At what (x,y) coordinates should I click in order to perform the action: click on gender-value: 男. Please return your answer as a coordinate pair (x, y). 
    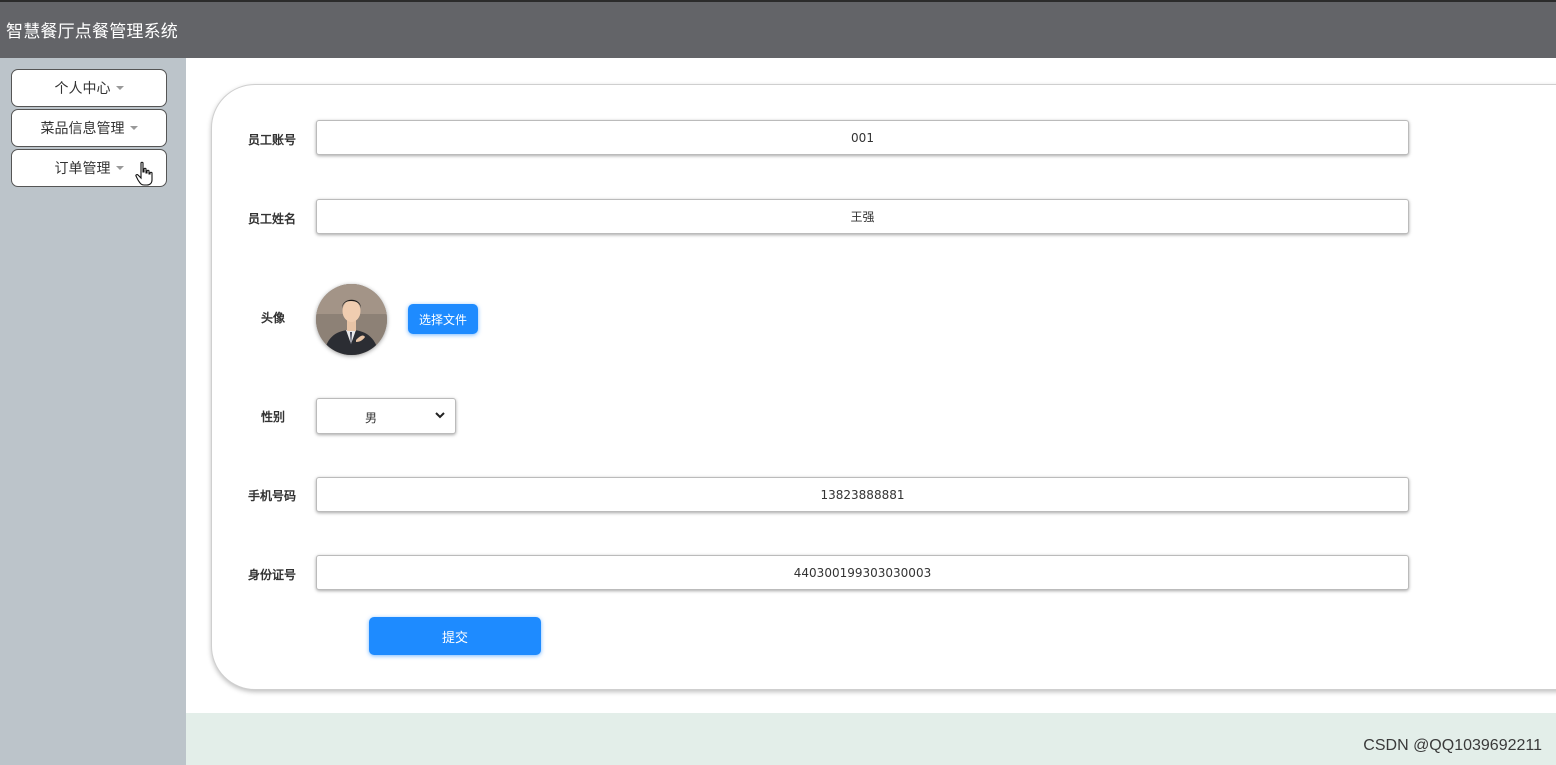
    Looking at the image, I should click on (370, 418).